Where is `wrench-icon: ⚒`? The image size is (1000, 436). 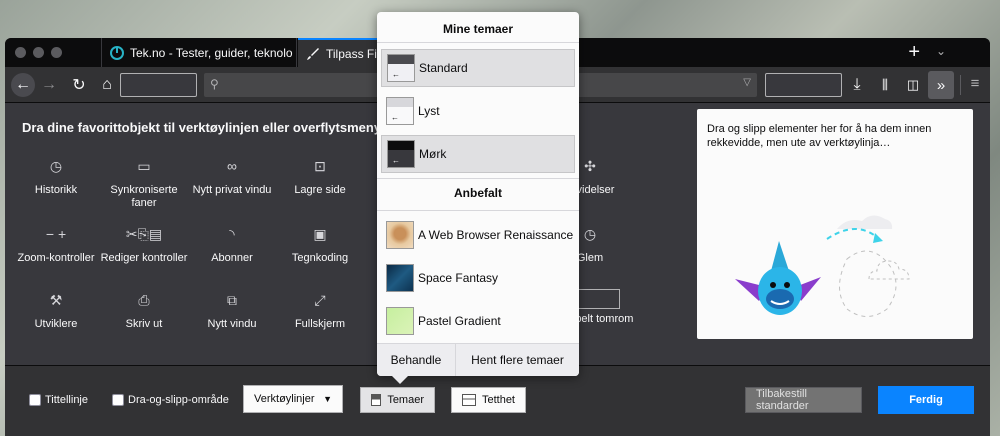
wrench-icon: ⚒ is located at coordinates (56, 300).